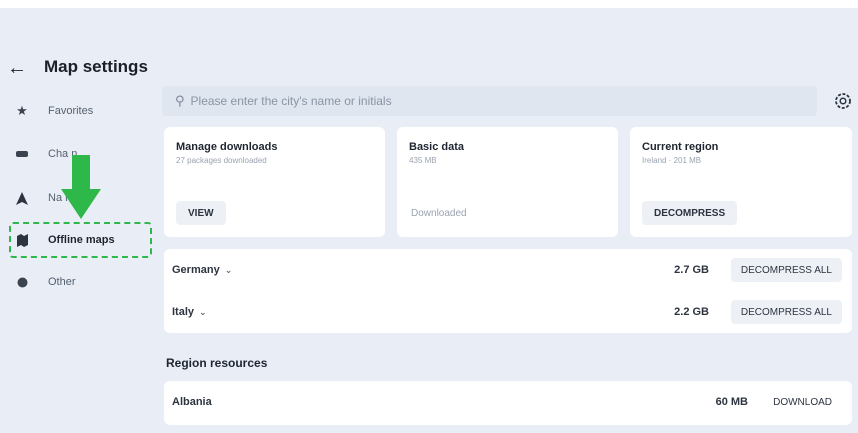 The width and height of the screenshot is (858, 433). Describe the element at coordinates (221, 160) in the screenshot. I see `card-subtitle: 27 packages downloaded` at that location.